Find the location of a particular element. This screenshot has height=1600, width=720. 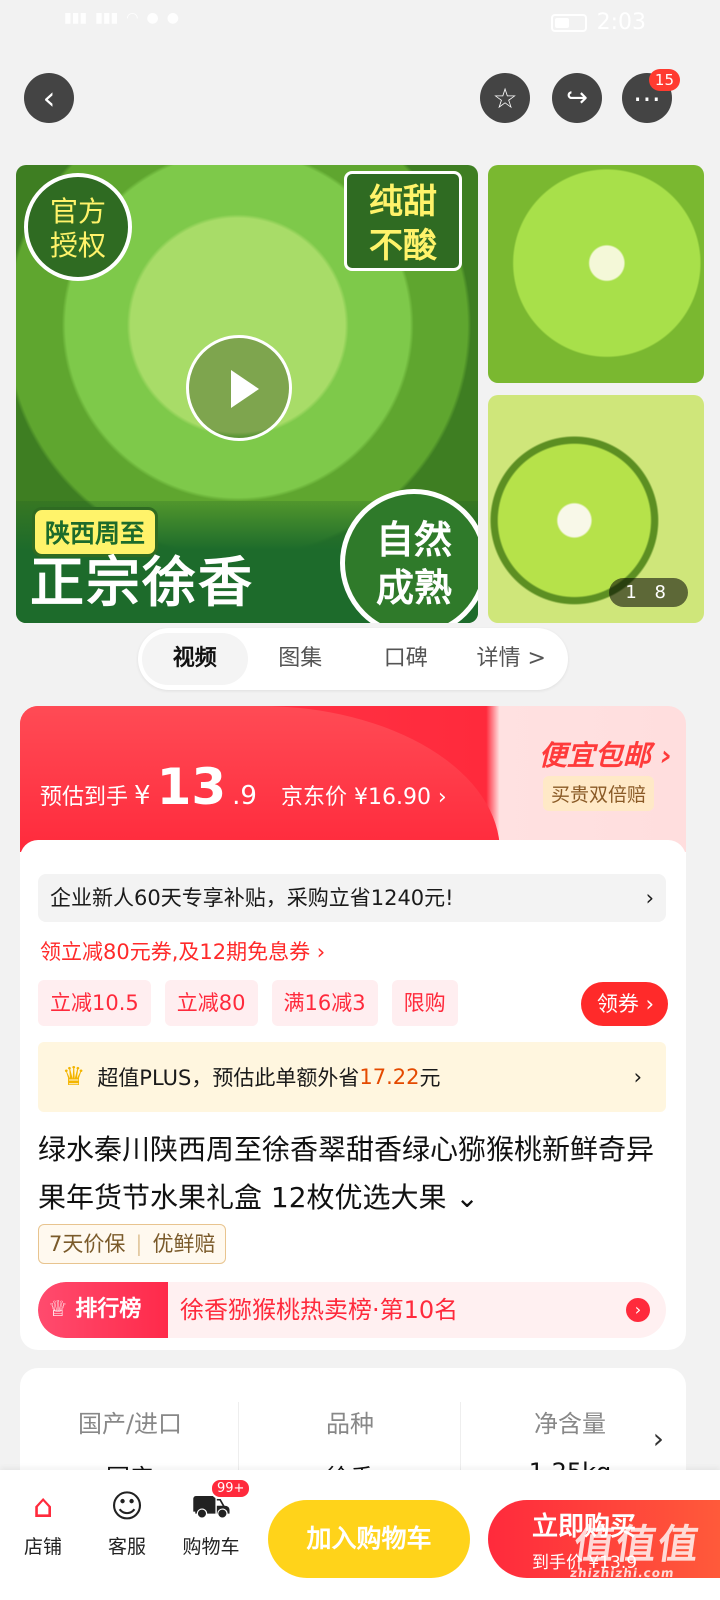

signal-icon: ▮▮▮ is located at coordinates (76, 18).